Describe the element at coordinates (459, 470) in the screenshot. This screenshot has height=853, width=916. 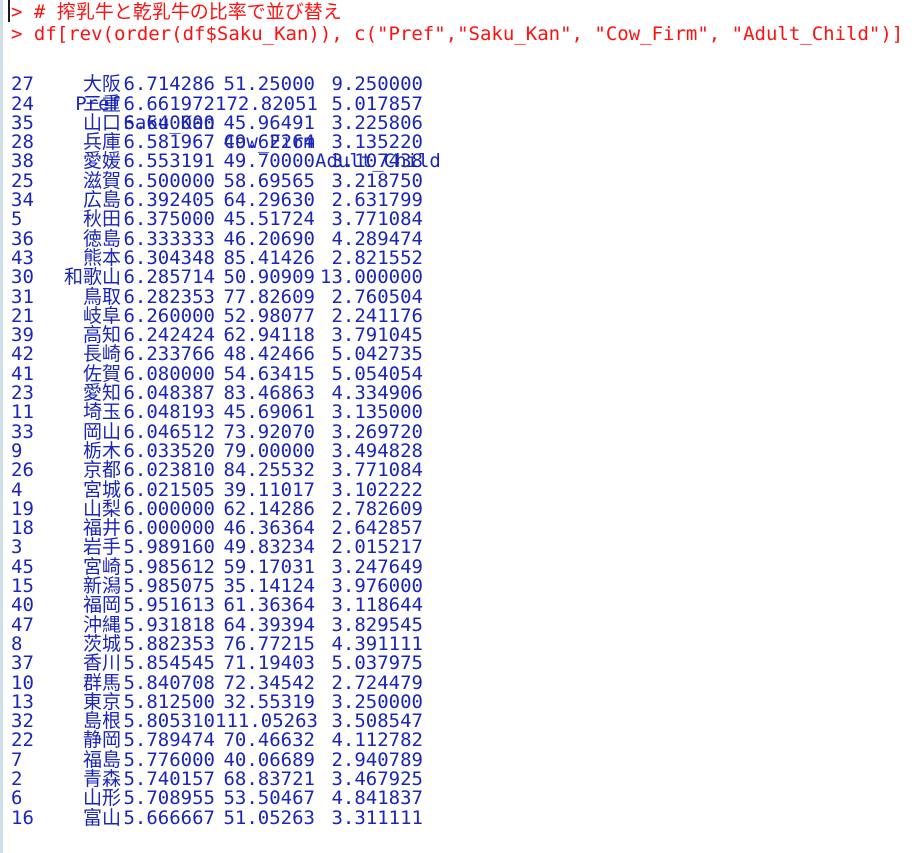
I see `table-row: 26 京都 6.023810 84.25532 3.771084` at that location.